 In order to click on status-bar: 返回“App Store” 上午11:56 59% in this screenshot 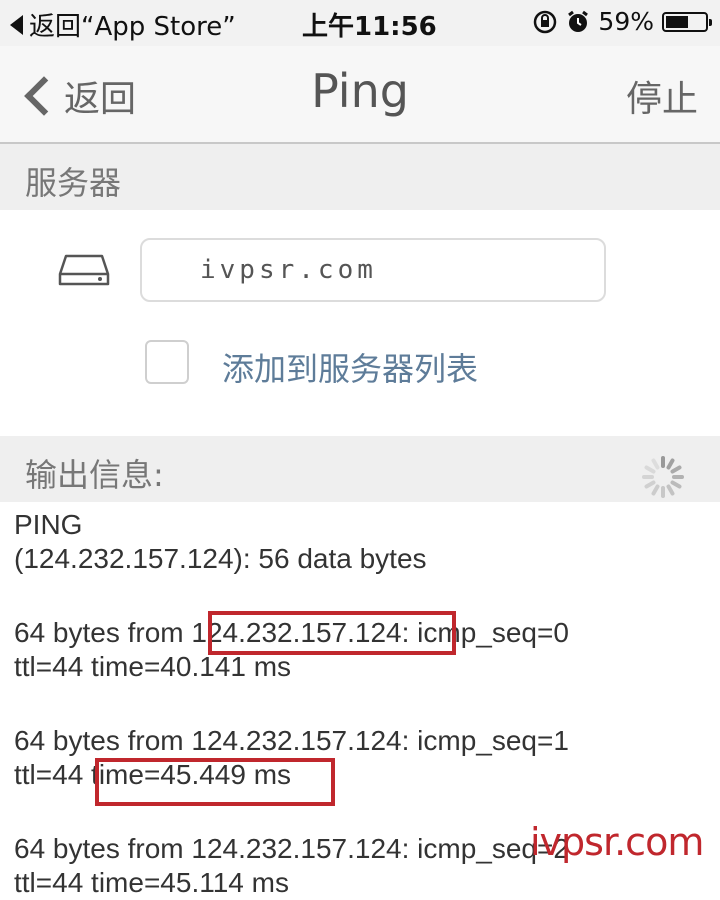, I will do `click(360, 23)`.